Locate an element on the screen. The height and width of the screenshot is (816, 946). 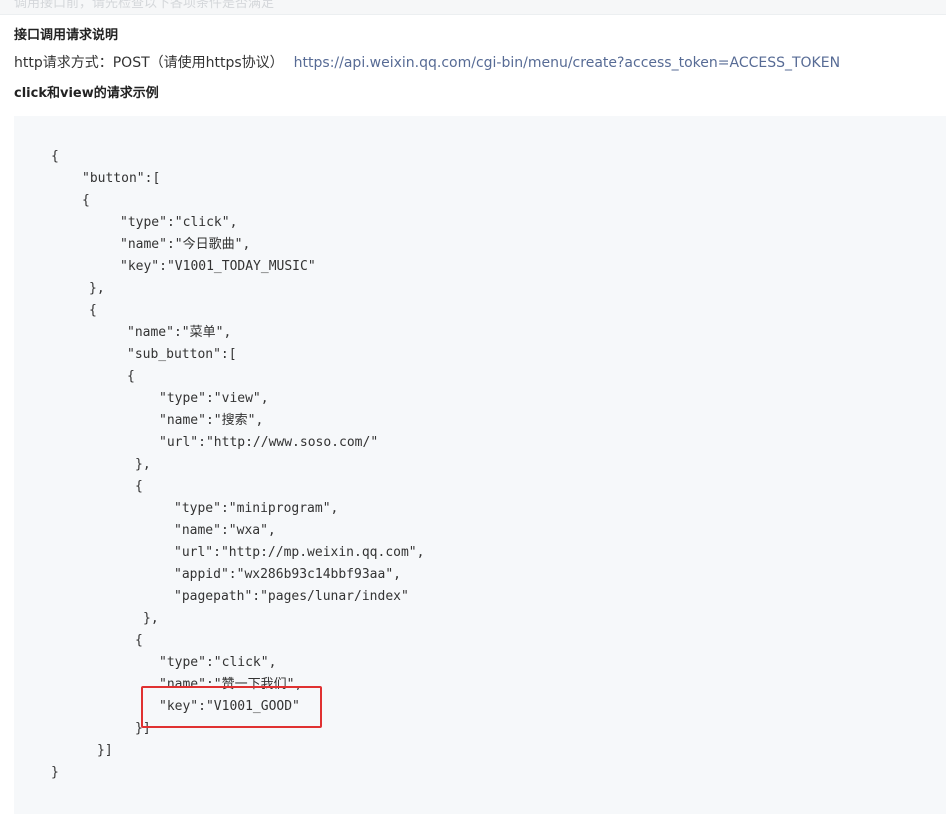
code-line: "type":"miniprogram", is located at coordinates (256, 508).